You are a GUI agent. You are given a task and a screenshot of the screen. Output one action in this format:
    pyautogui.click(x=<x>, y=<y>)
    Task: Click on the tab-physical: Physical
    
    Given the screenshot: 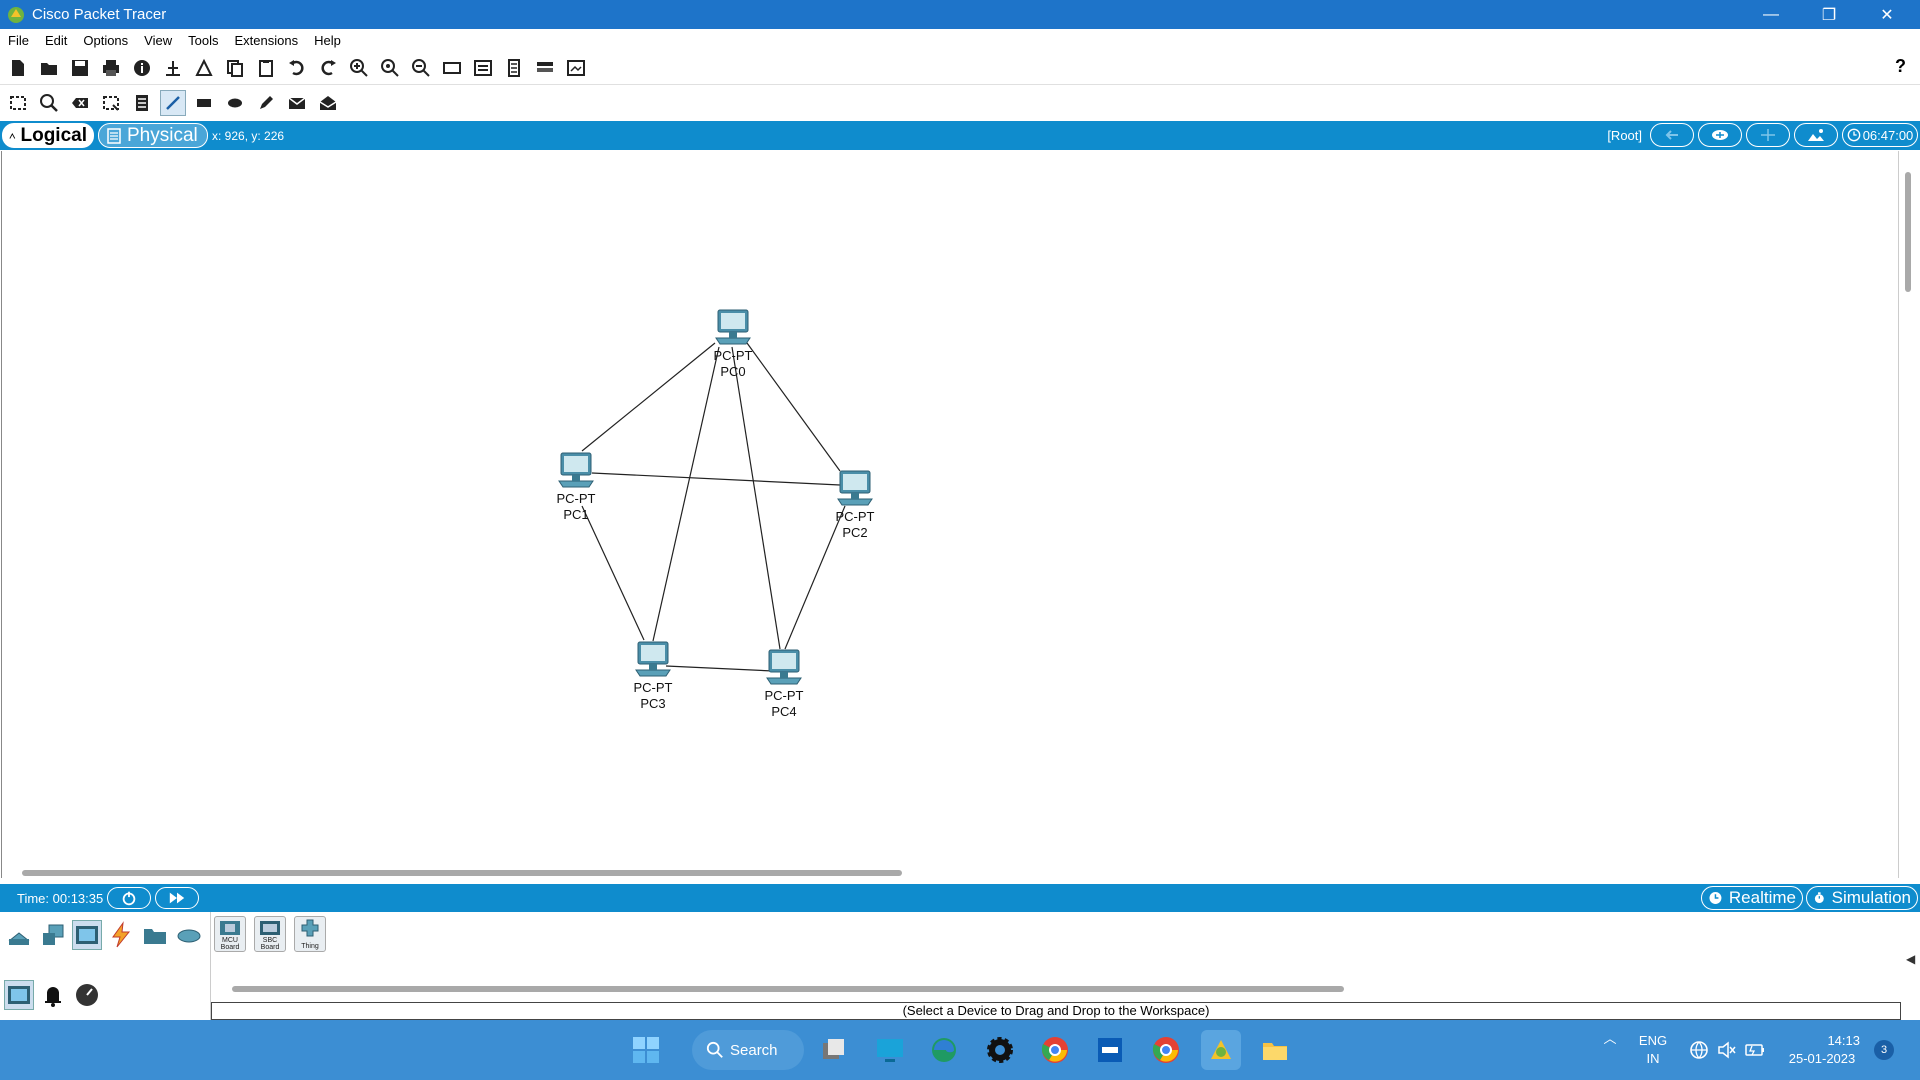 What is the action you would take?
    pyautogui.click(x=153, y=135)
    